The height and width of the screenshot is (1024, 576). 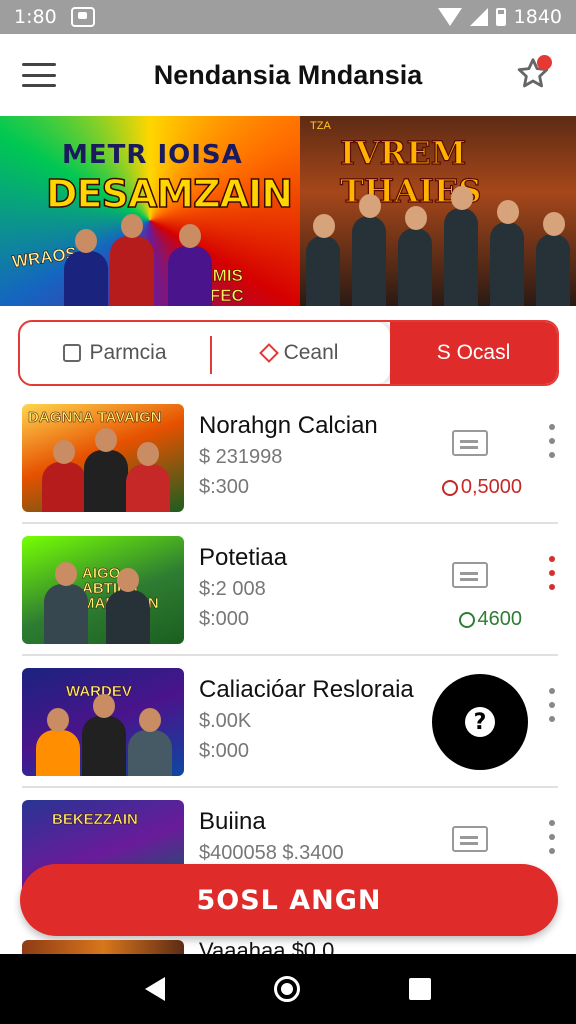 I want to click on banner-left-image: METR IOISA DESAMZAIN WRAOS SEMIS FIIFEC, so click(x=150, y=211).